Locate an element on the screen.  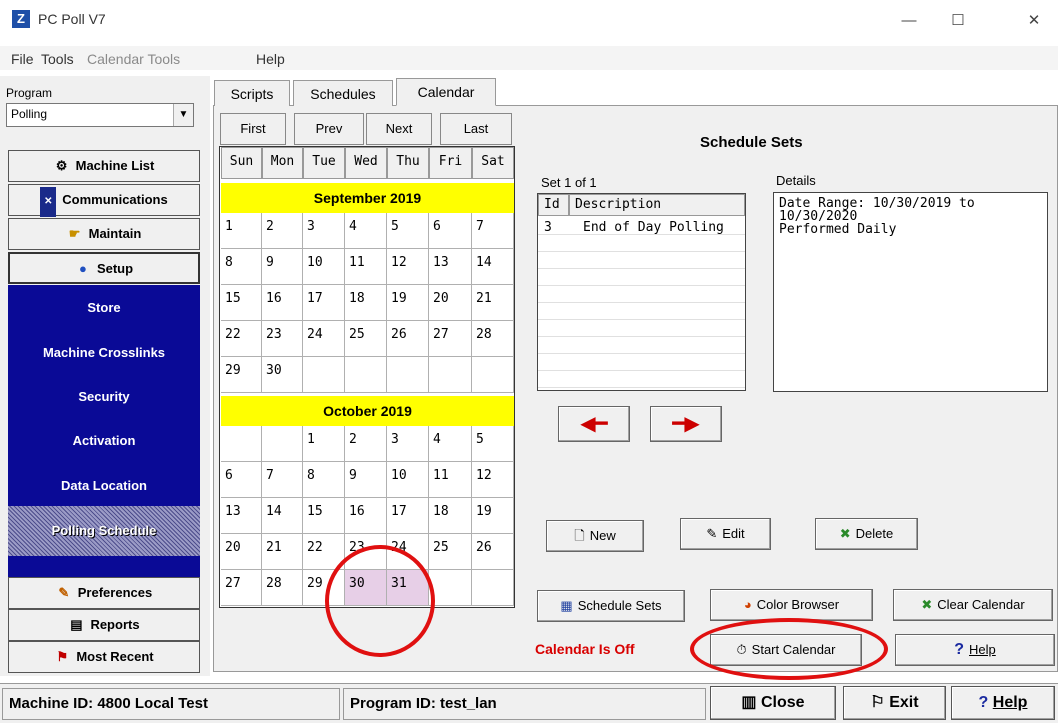
help-button: ? Help is located at coordinates (975, 650).